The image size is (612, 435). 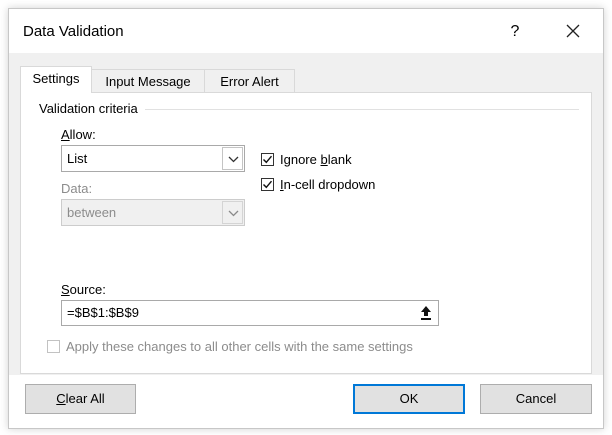 I want to click on data-select: between, so click(x=153, y=212).